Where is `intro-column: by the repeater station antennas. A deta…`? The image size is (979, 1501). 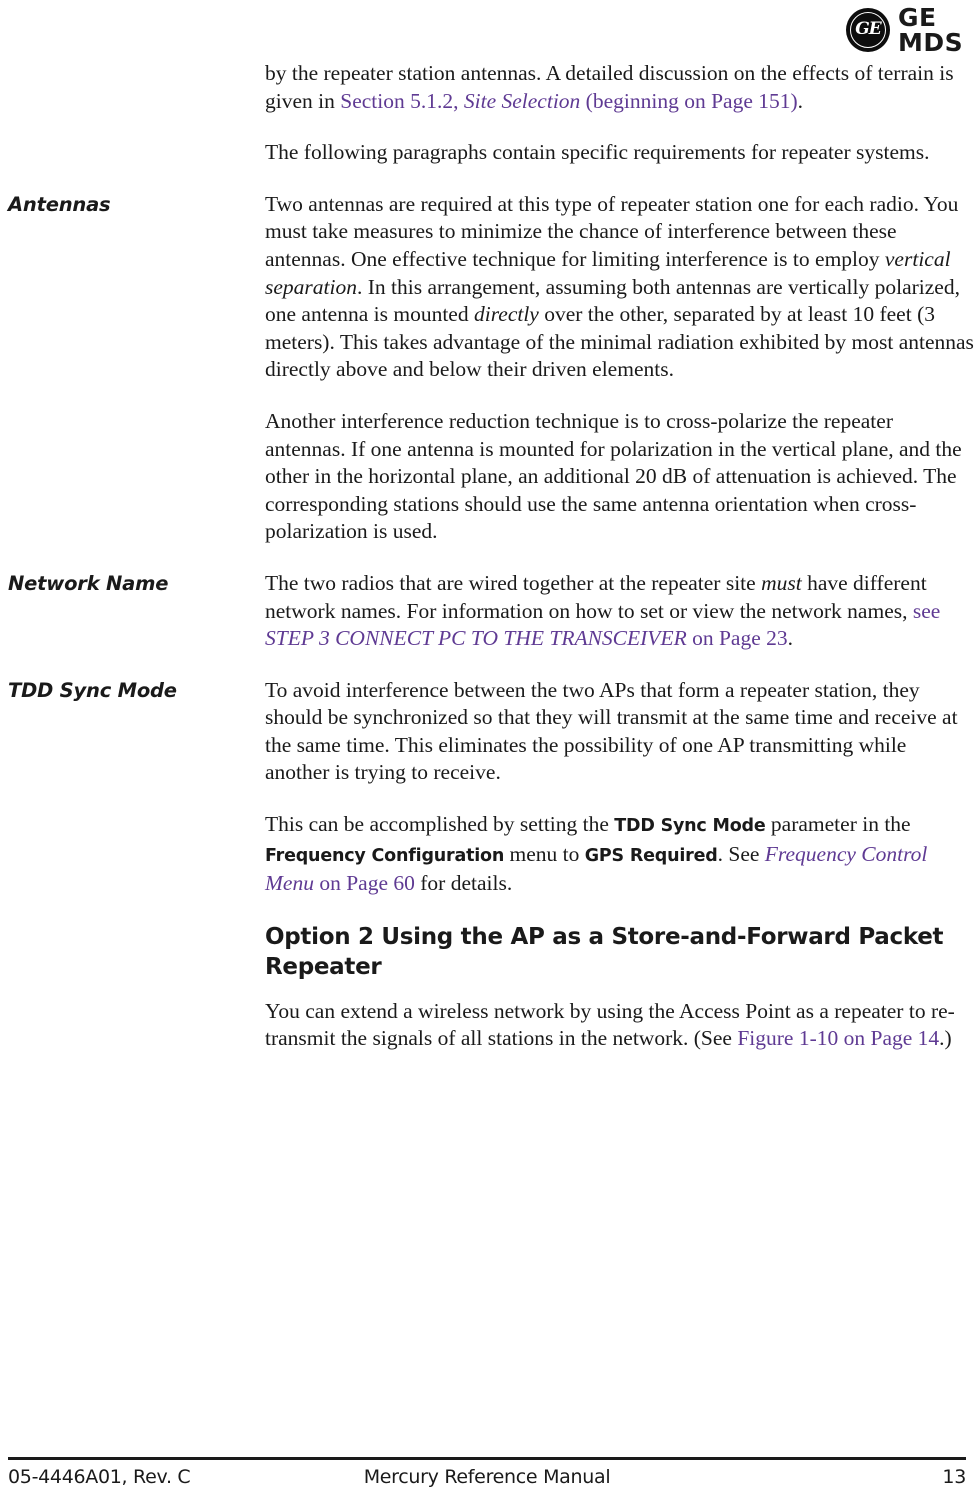 intro-column: by the repeater station antennas. A deta… is located at coordinates (622, 125).